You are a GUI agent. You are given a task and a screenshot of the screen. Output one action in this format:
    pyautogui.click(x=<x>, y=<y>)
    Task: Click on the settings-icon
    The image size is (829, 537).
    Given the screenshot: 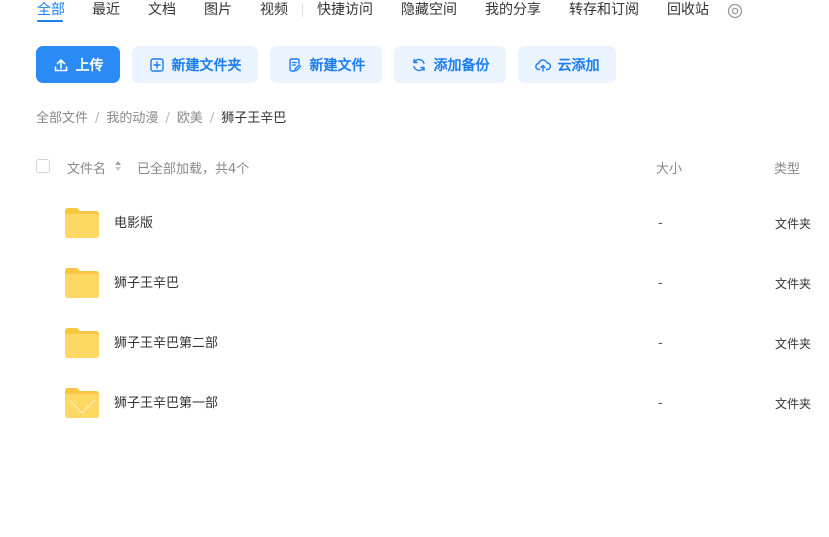 What is the action you would take?
    pyautogui.click(x=735, y=11)
    